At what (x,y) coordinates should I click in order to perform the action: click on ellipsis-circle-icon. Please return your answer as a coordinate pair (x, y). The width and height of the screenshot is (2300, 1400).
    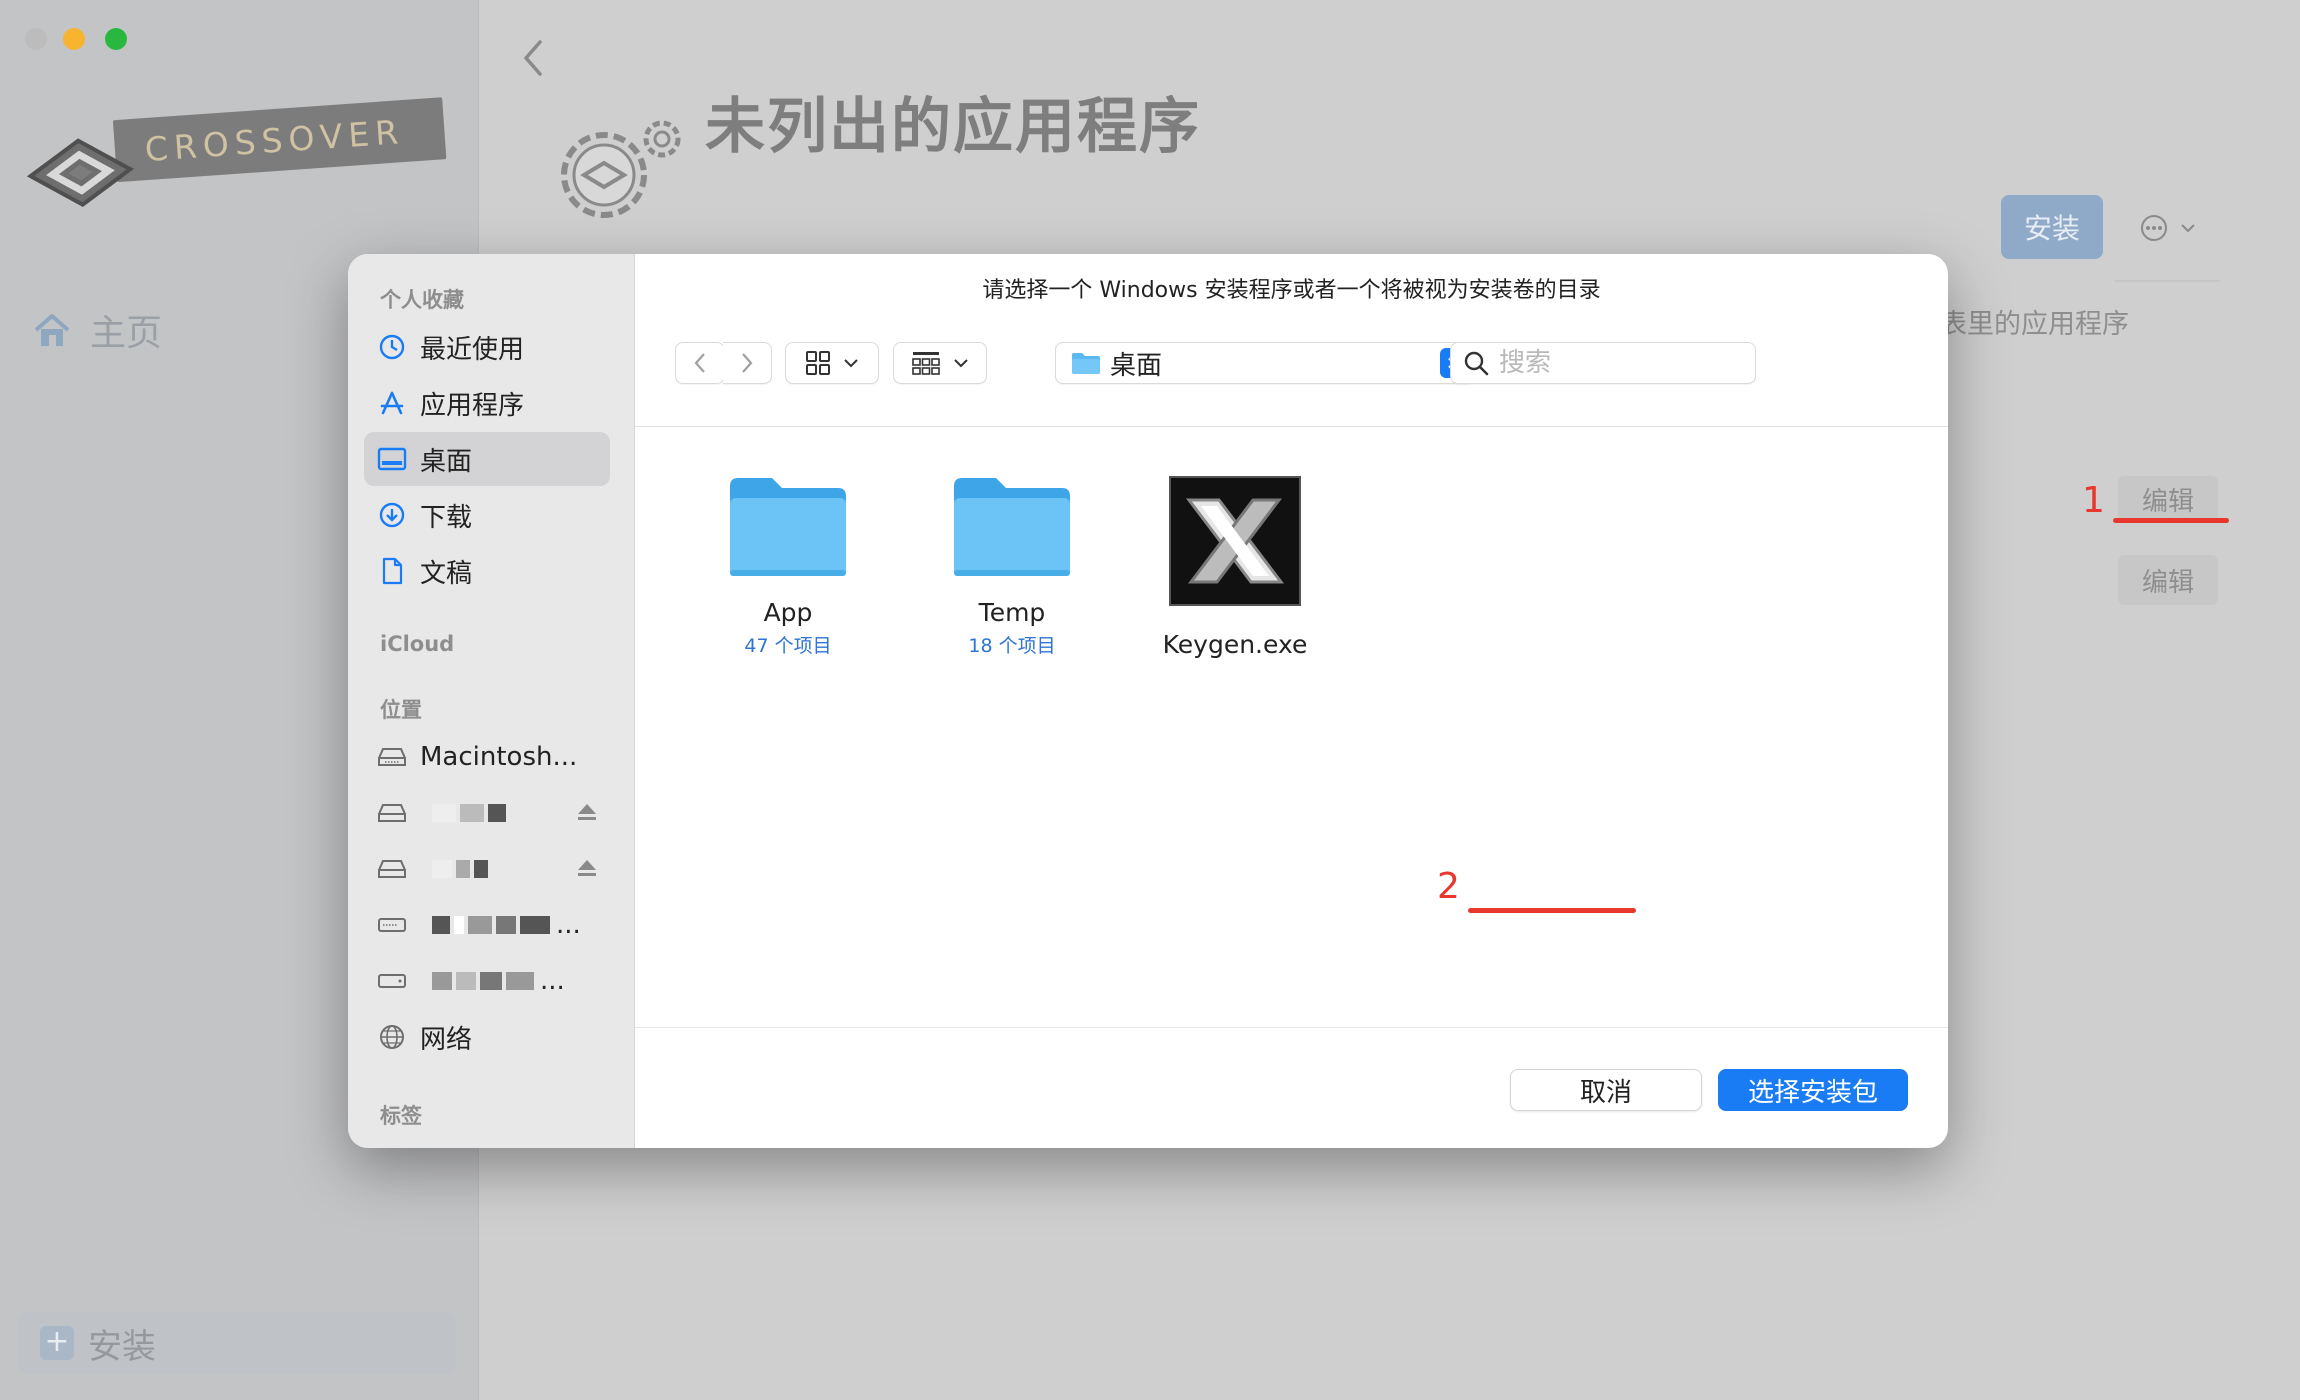
    Looking at the image, I should click on (2154, 228).